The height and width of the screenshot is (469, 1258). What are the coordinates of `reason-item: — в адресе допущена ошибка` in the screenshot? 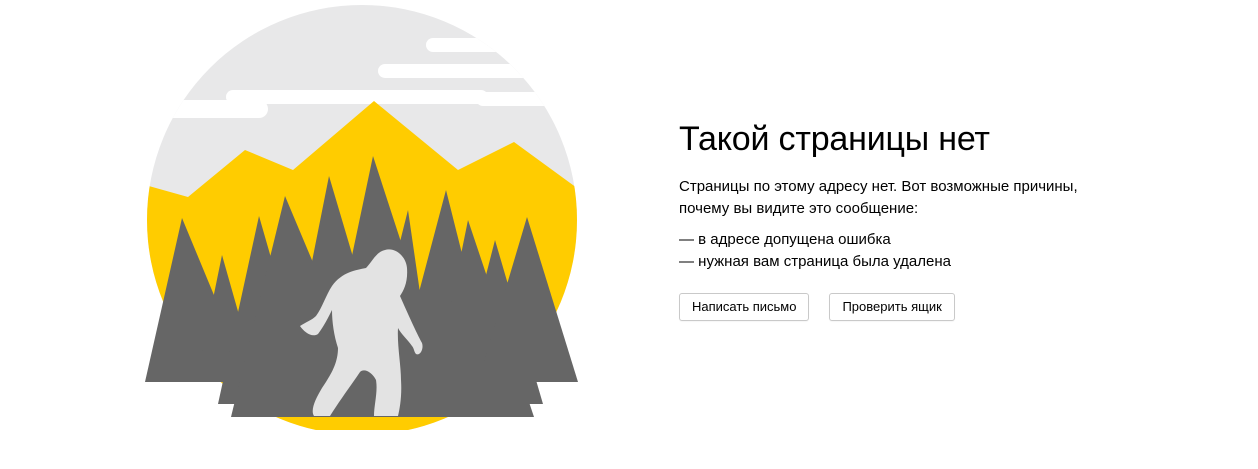 It's located at (785, 239).